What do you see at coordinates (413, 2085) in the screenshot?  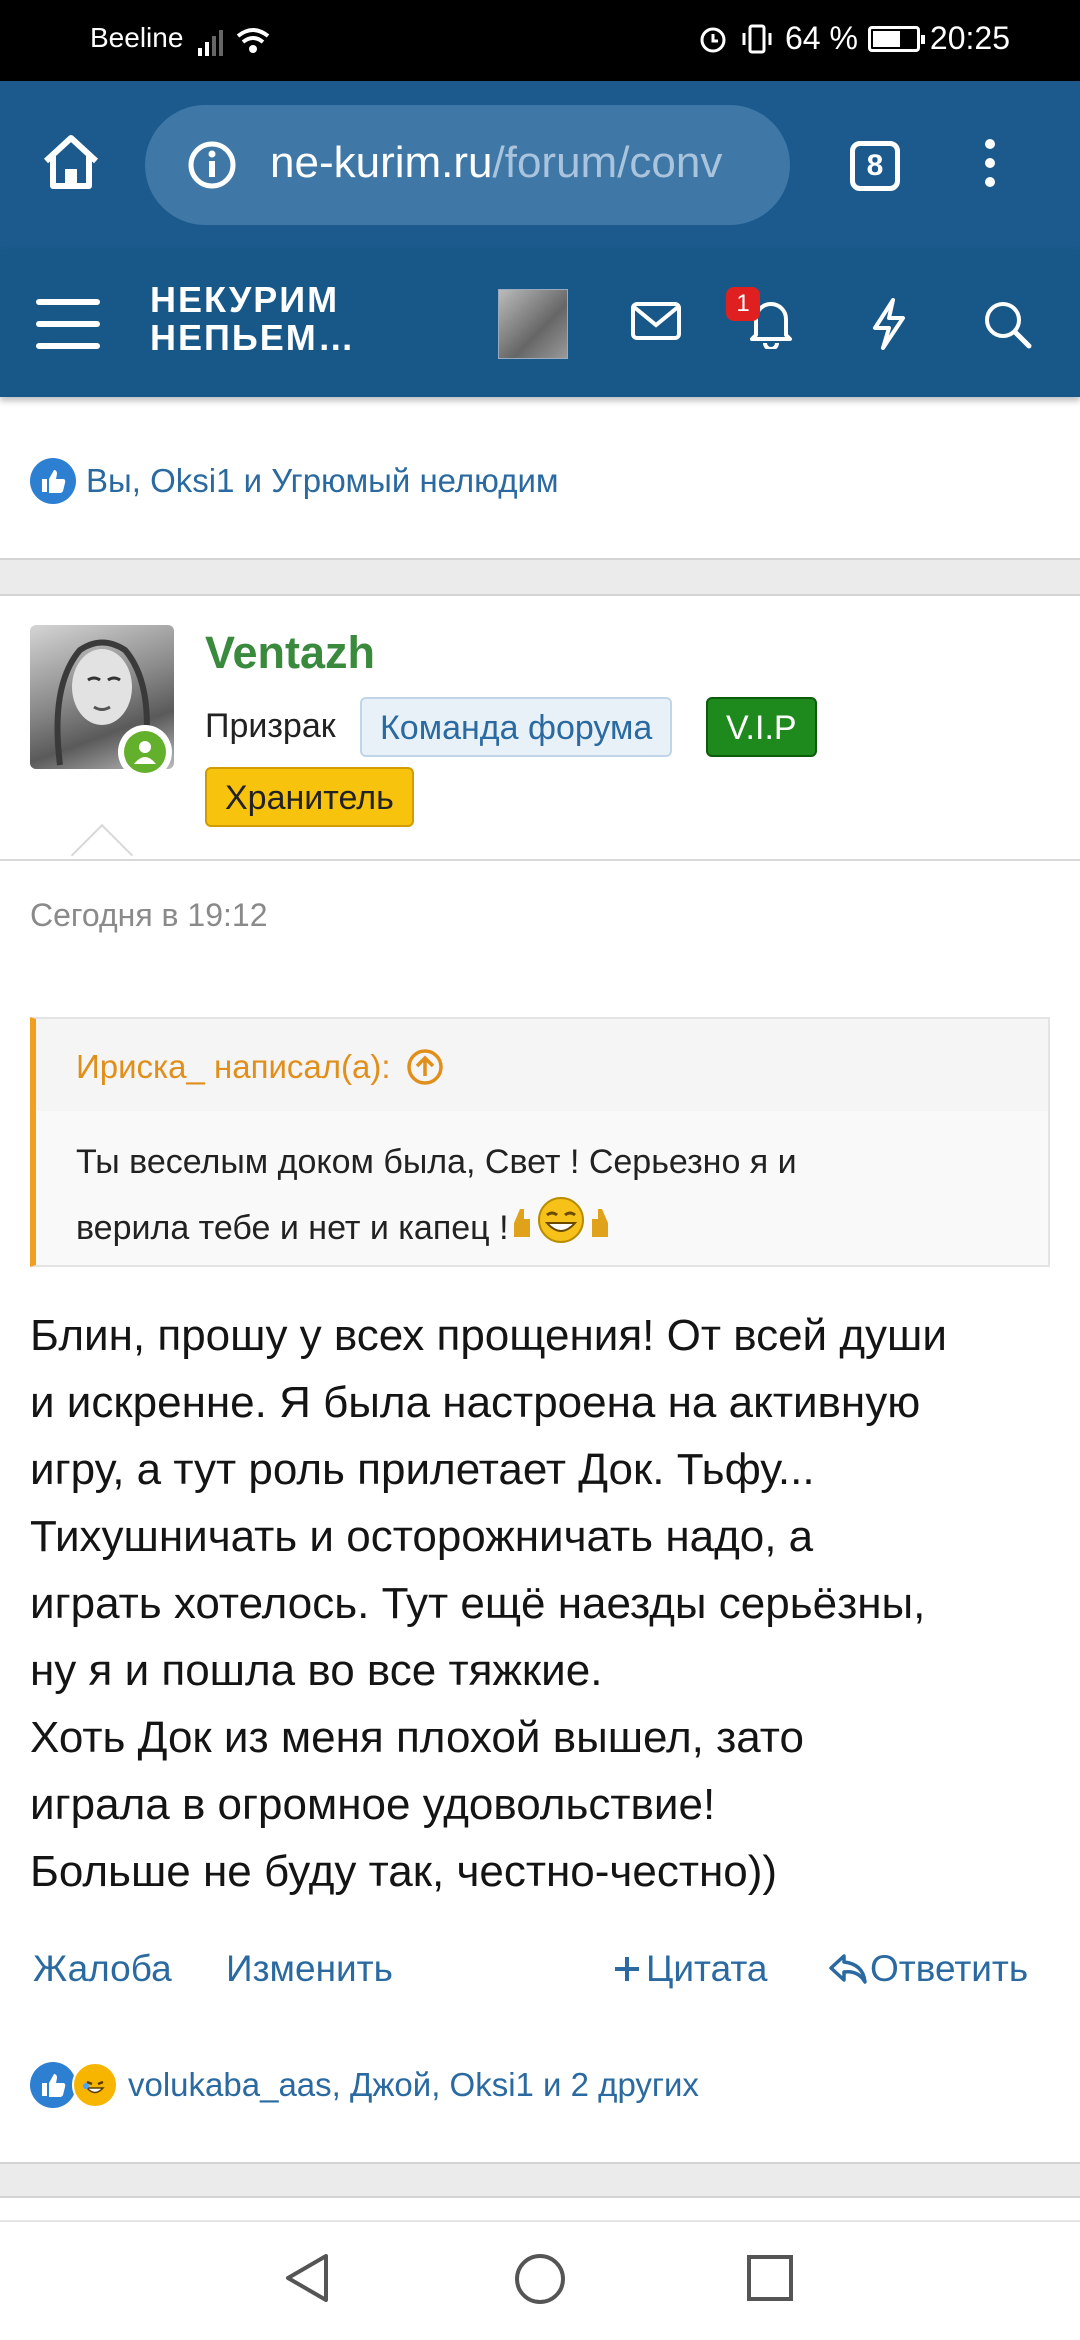 I see `reactions-list: volukaba_aas, Джой, Oksi1 и 2 других` at bounding box center [413, 2085].